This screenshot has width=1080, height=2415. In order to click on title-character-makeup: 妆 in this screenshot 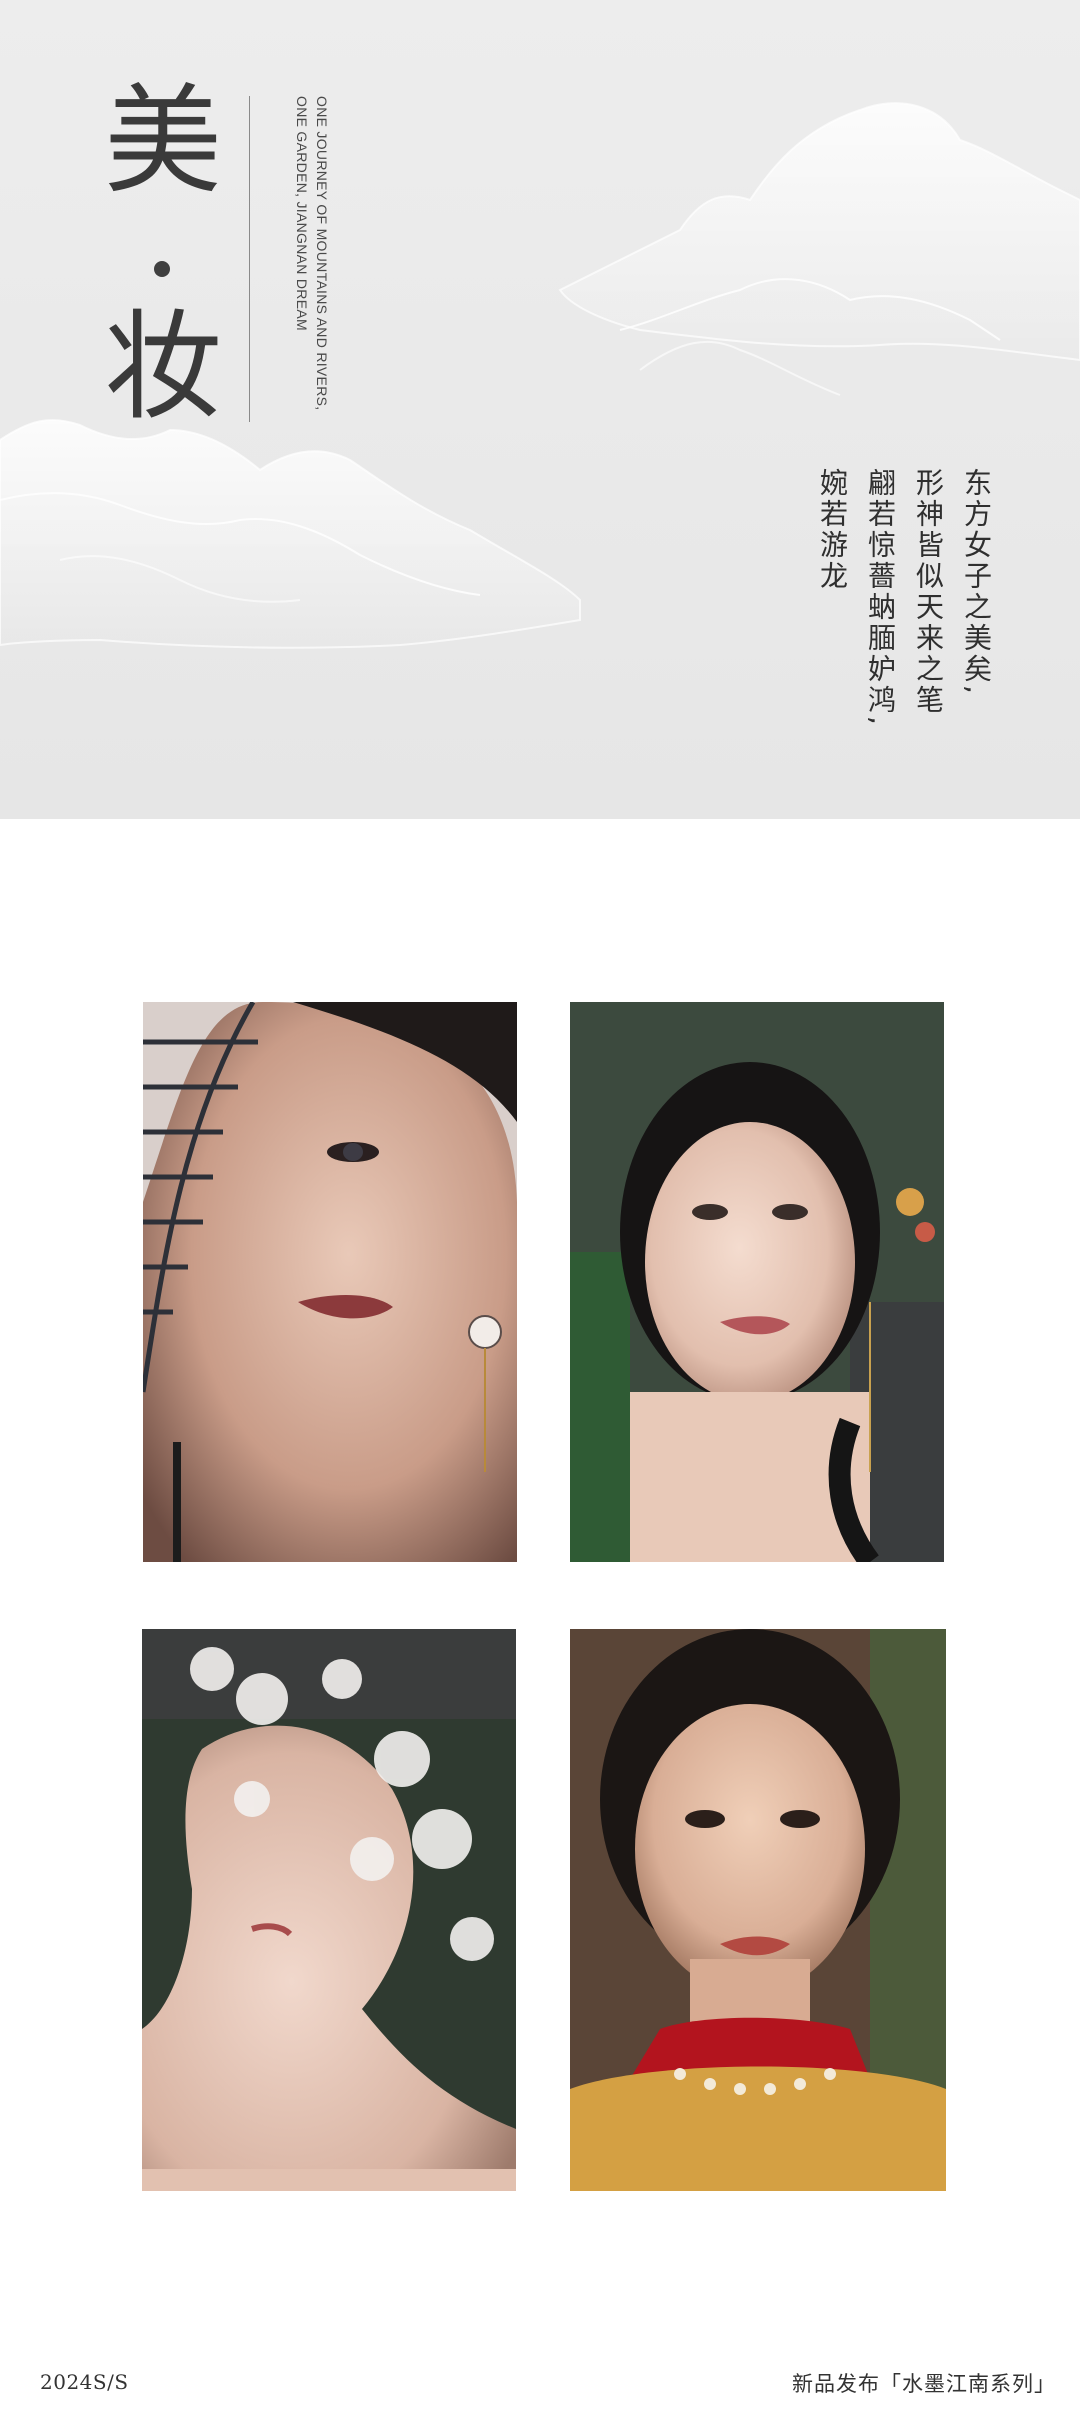, I will do `click(162, 367)`.